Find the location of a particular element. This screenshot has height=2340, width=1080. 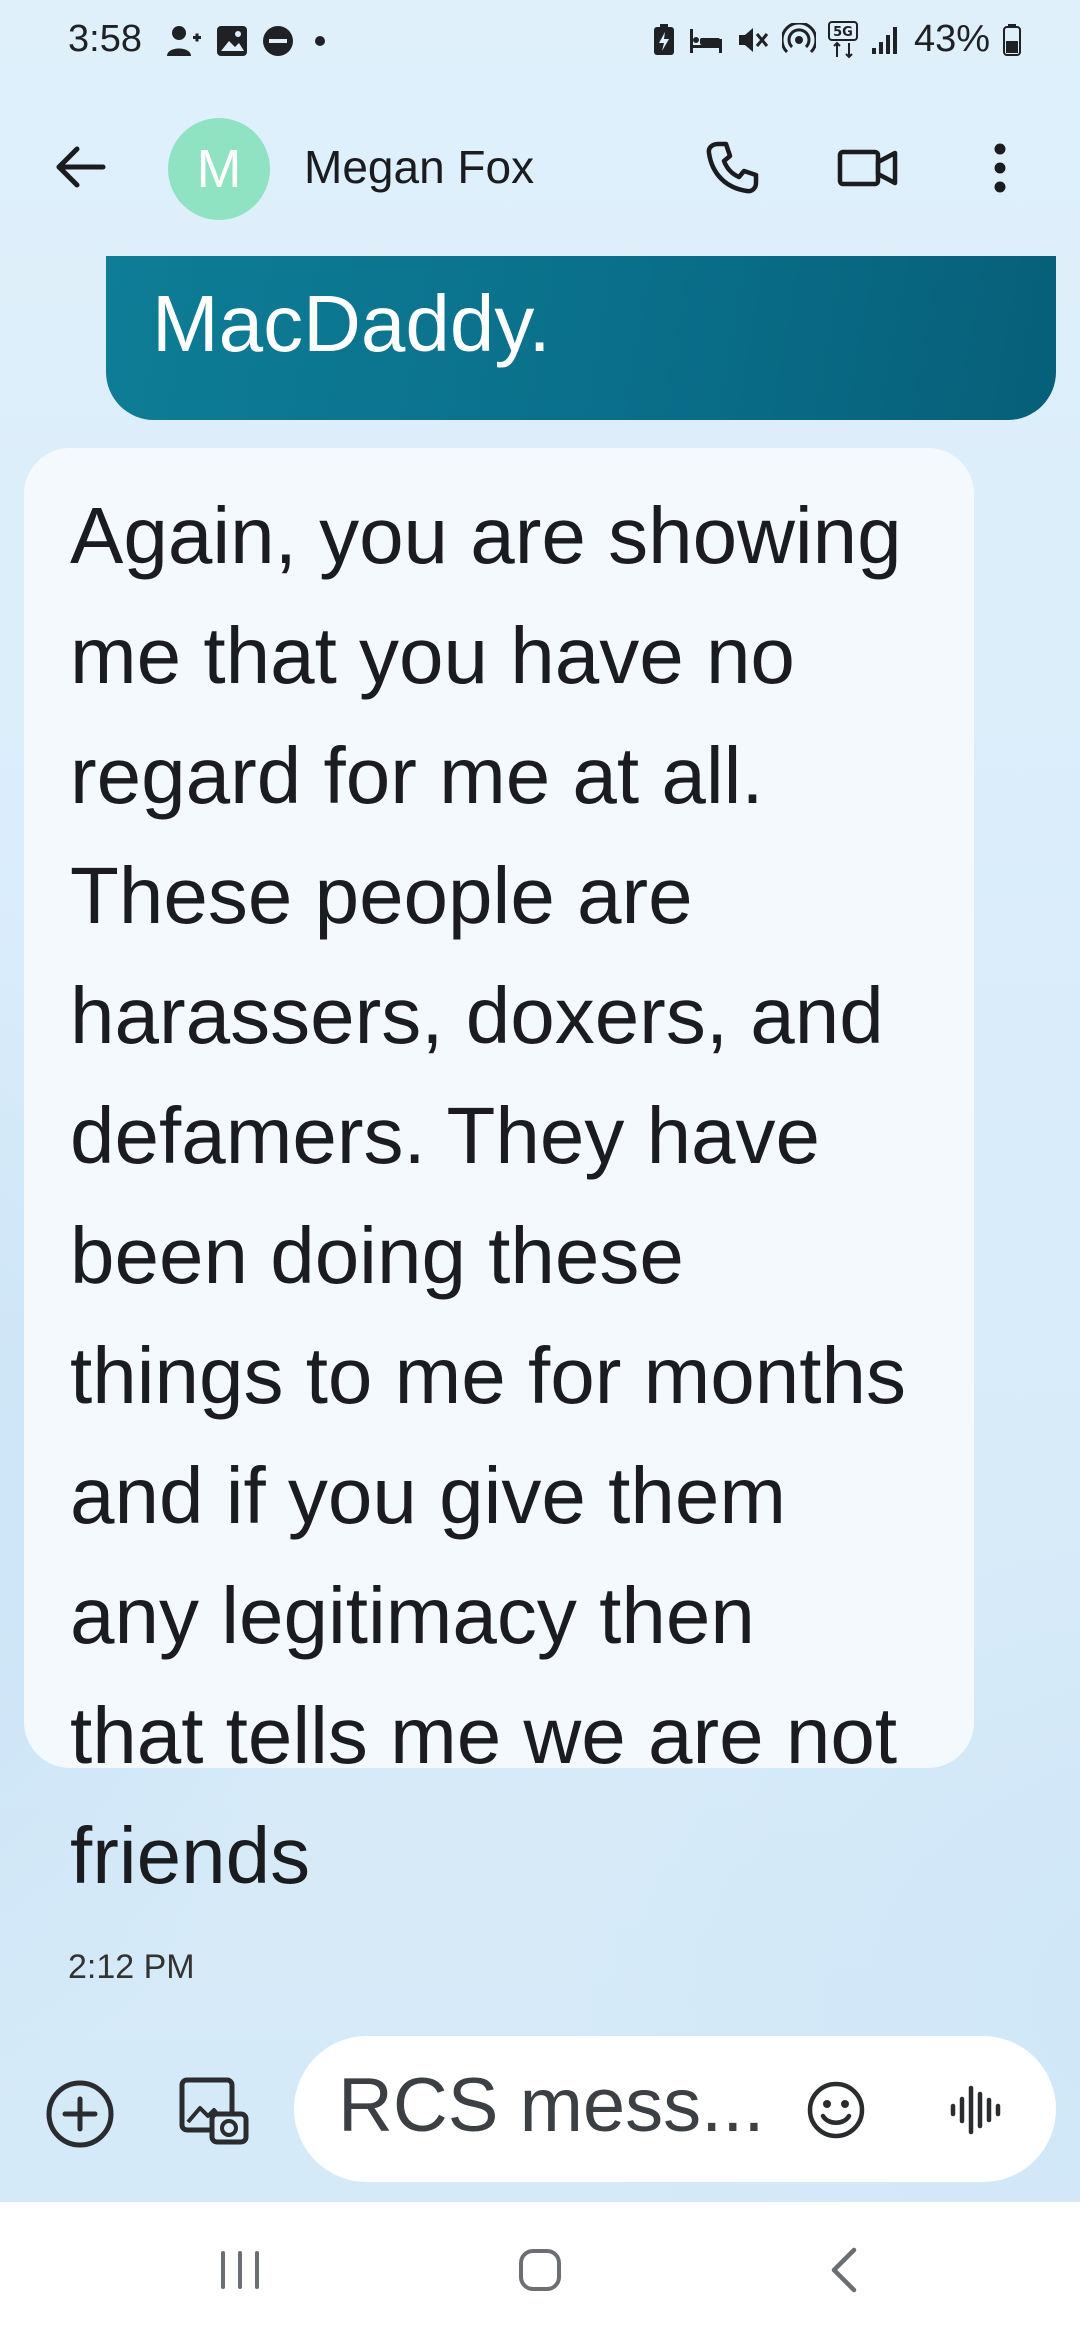

call-button is located at coordinates (732, 168).